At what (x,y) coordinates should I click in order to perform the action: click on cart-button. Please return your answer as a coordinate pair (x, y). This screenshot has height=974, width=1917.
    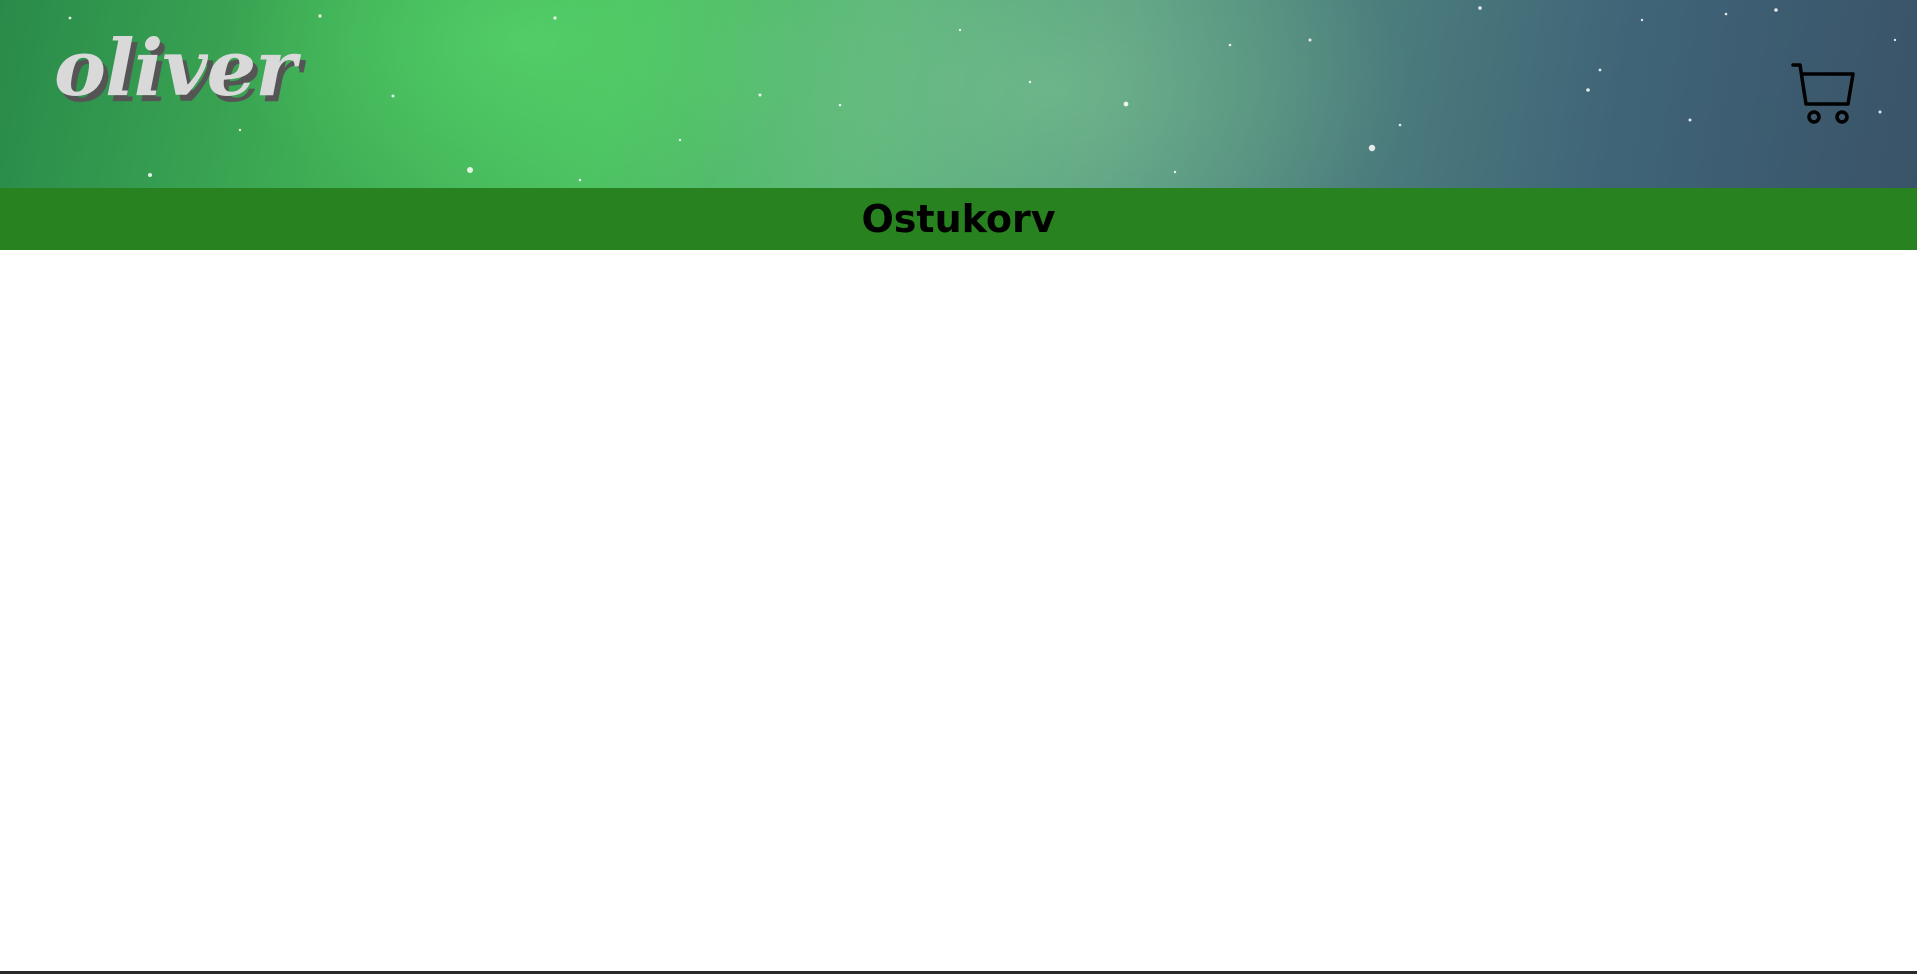
    Looking at the image, I should click on (1824, 94).